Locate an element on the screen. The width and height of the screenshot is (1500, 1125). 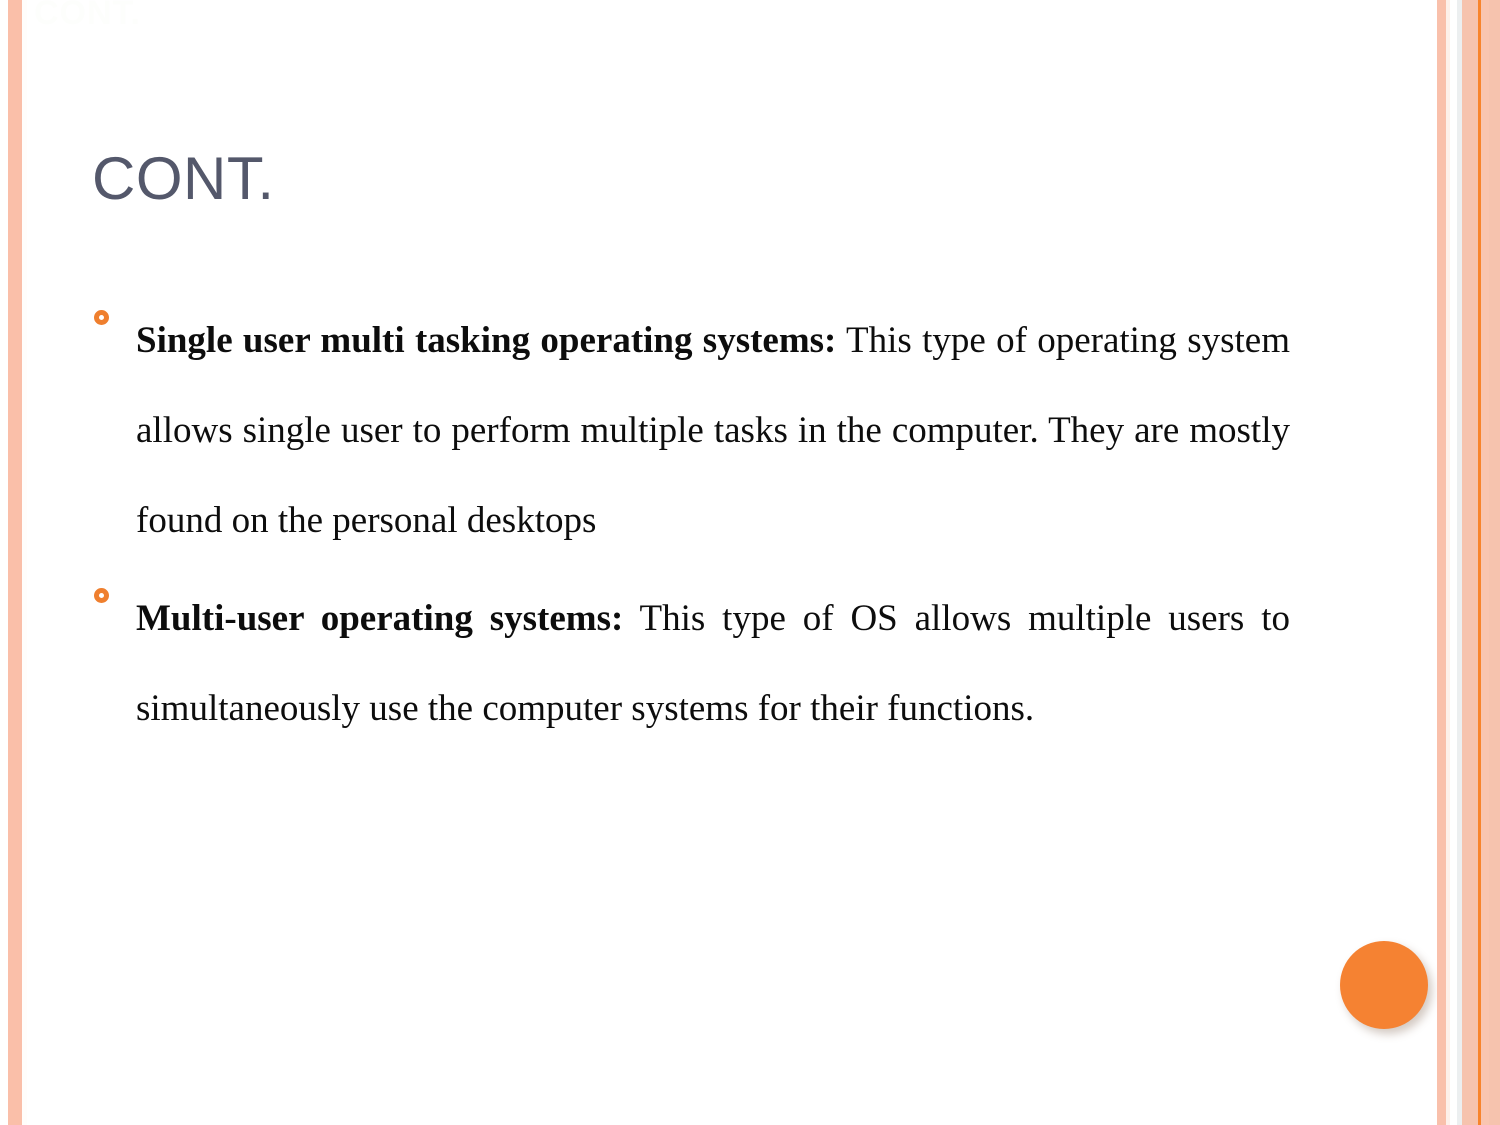
left-edge-stripe is located at coordinates (15, 562).